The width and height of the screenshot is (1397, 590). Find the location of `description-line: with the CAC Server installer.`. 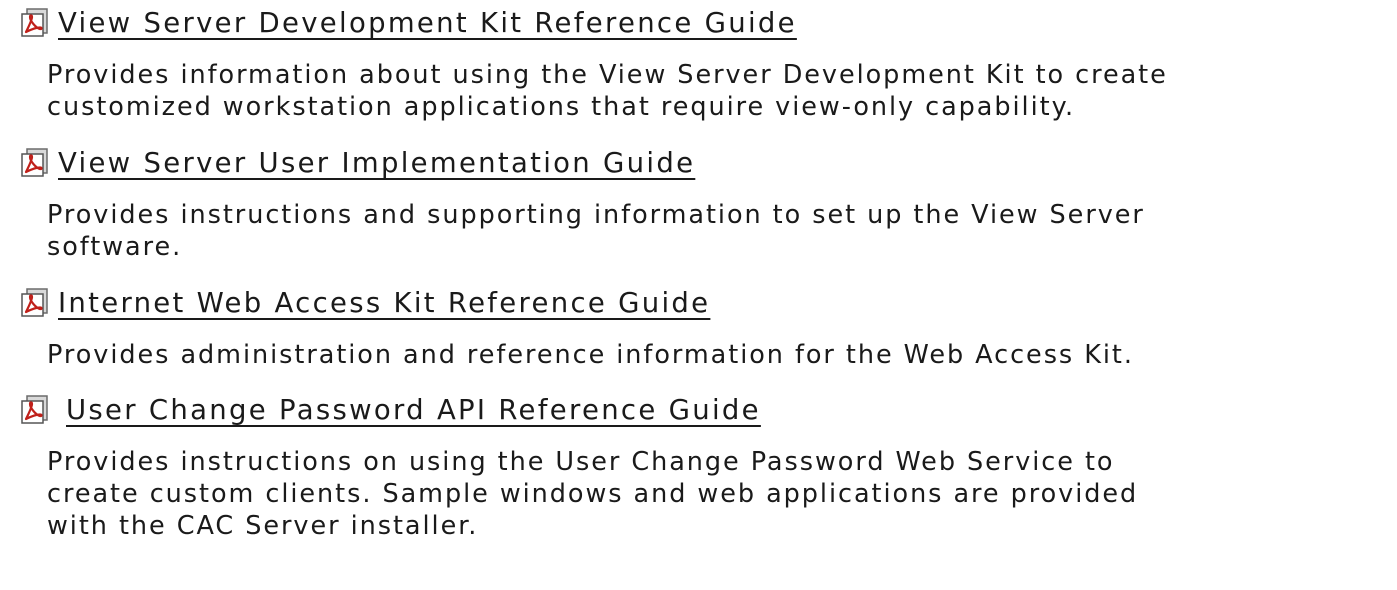

description-line: with the CAC Server installer. is located at coordinates (263, 526).